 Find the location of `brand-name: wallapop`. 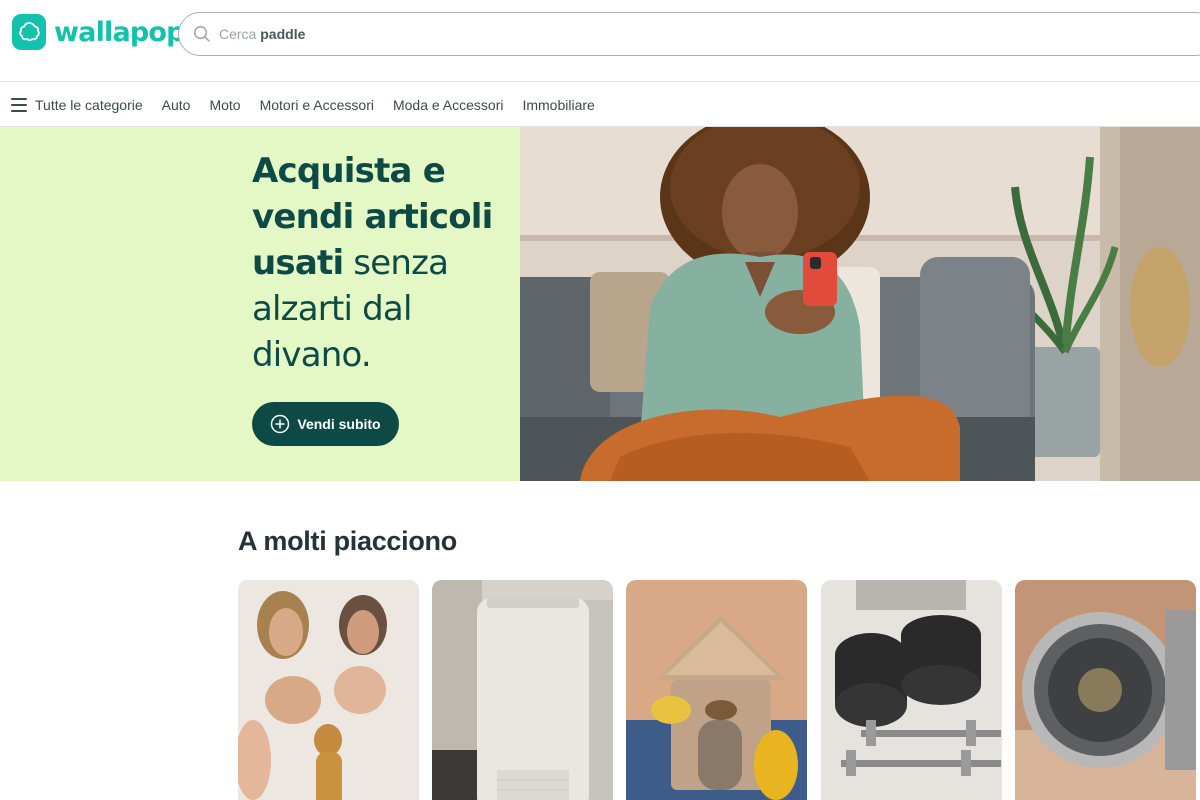

brand-name: wallapop is located at coordinates (120, 32).